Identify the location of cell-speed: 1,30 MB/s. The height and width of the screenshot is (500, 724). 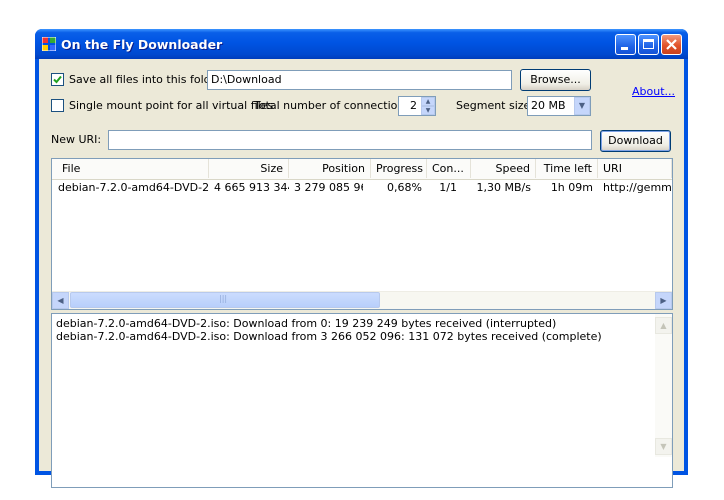
(503, 187).